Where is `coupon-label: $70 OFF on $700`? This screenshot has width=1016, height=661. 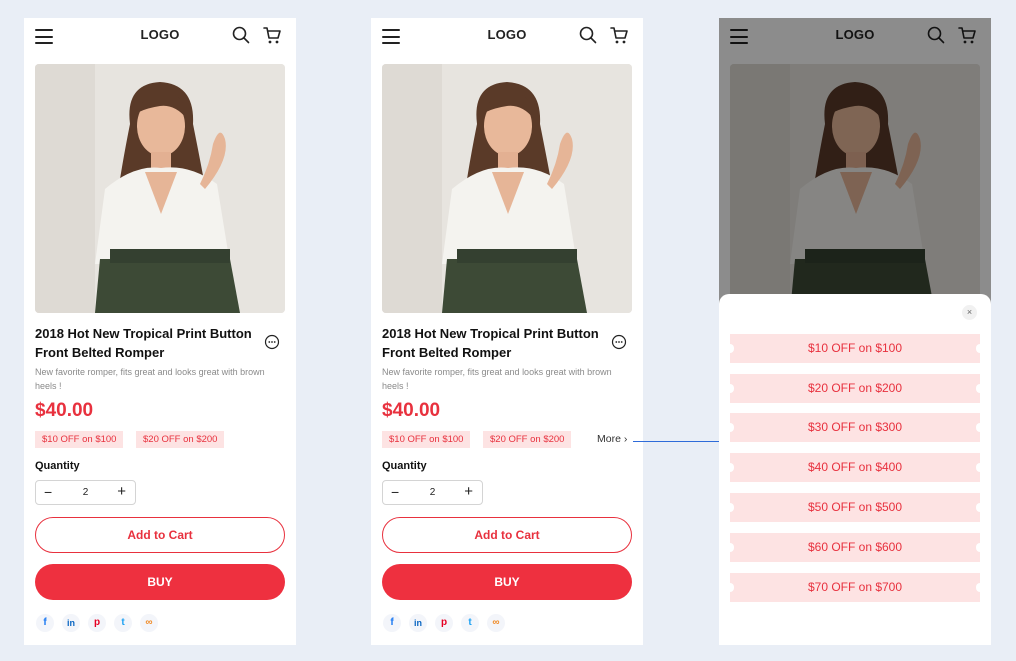 coupon-label: $70 OFF on $700 is located at coordinates (855, 587).